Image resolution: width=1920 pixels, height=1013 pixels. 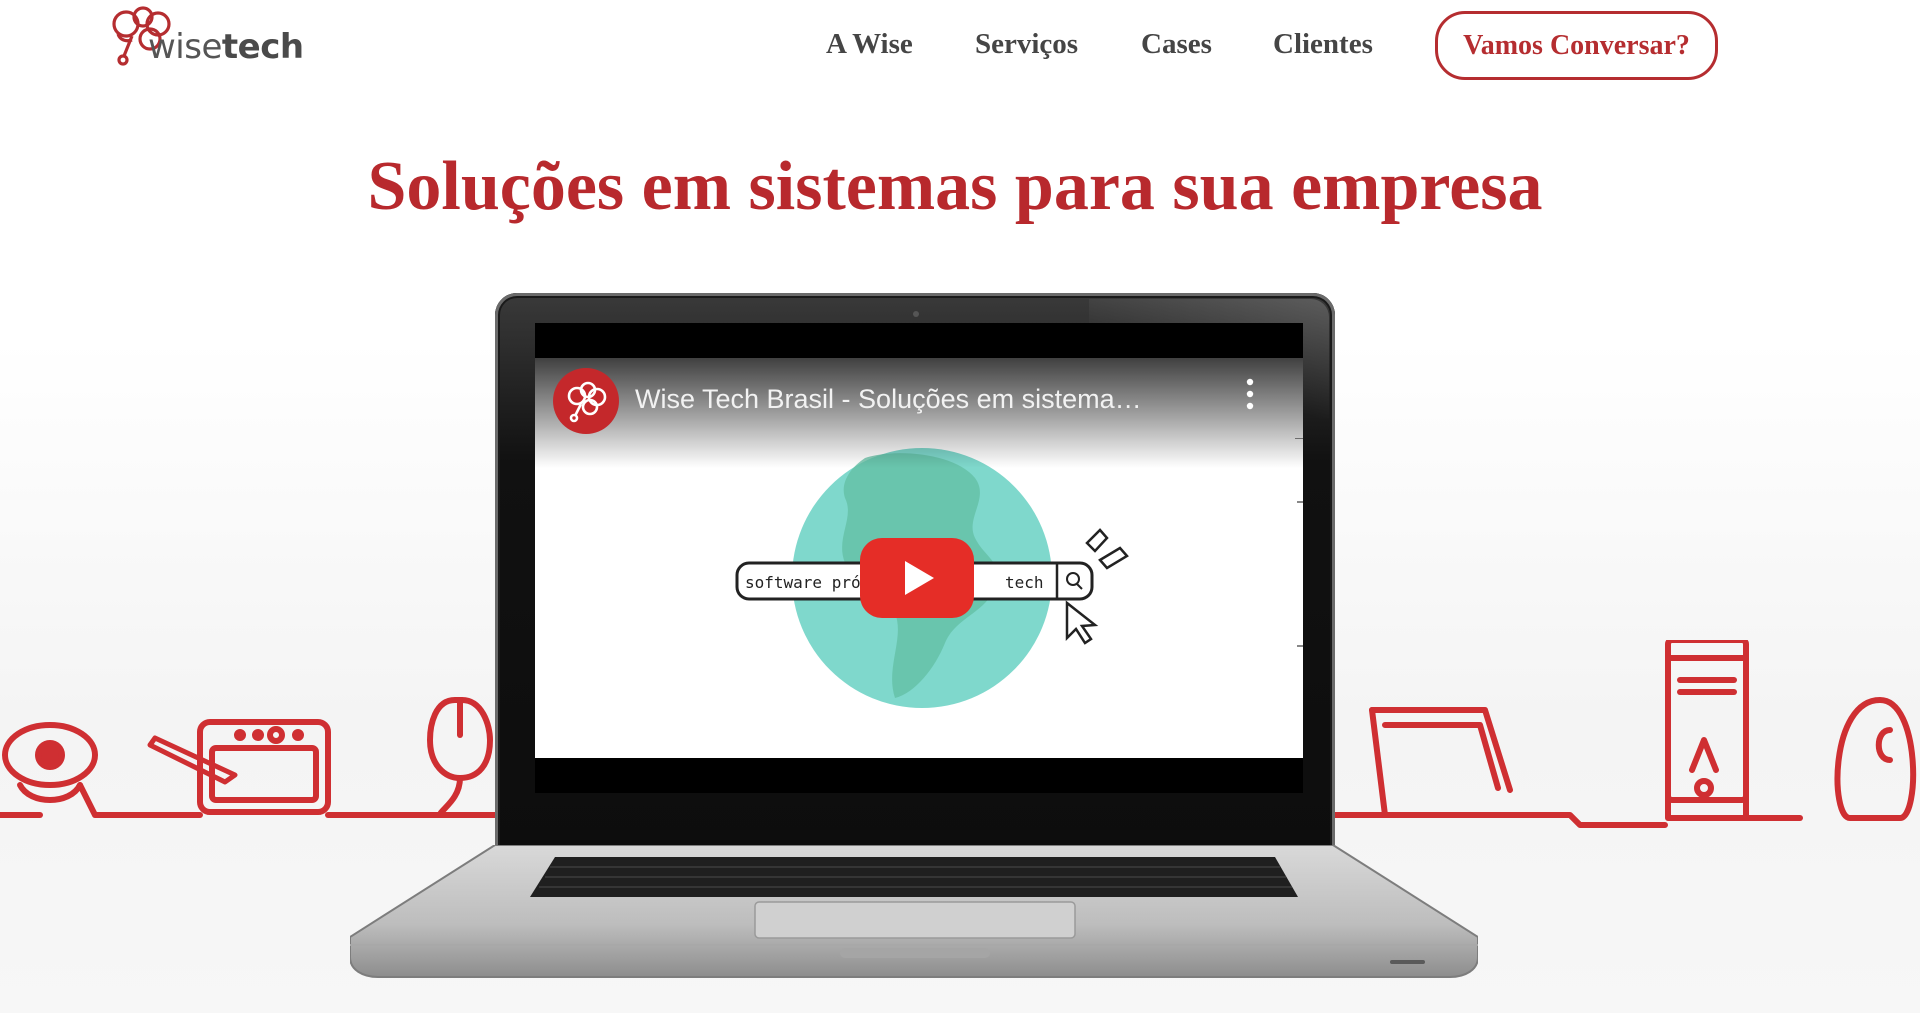 I want to click on brain-logo-icon, so click(x=587, y=402).